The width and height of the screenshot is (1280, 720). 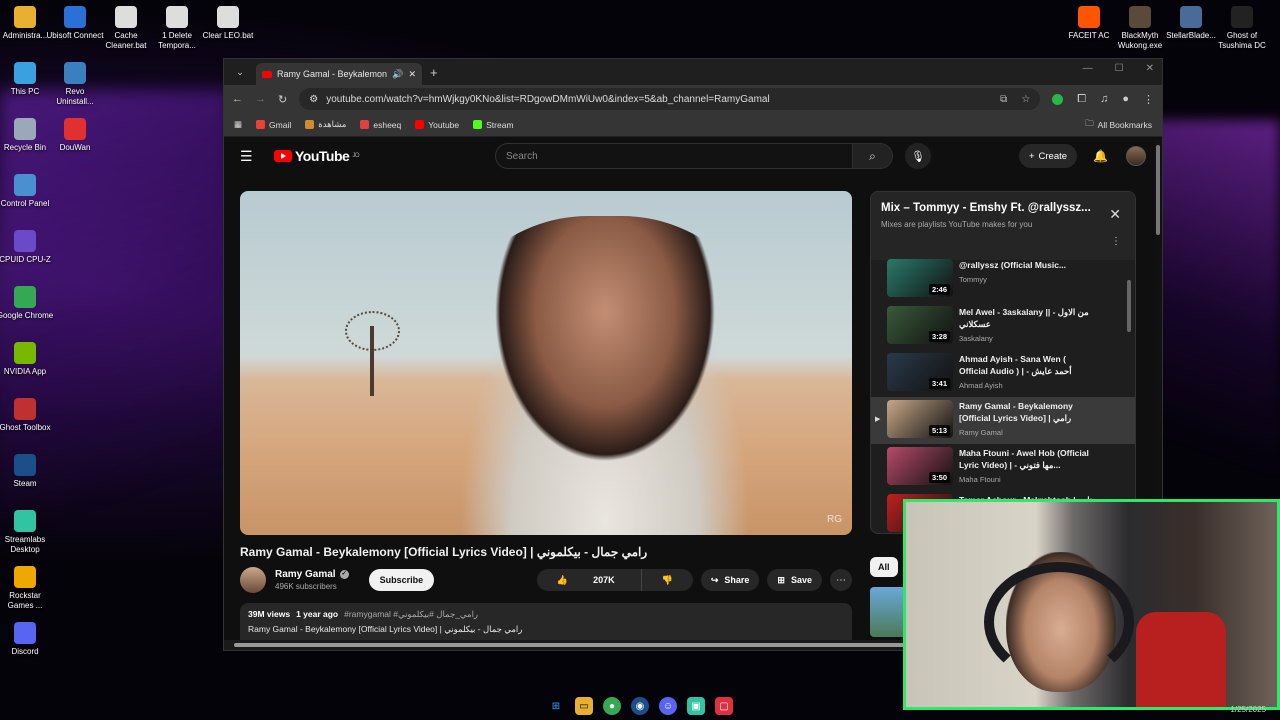 I want to click on bookmark-1: مشاهدة, so click(x=325, y=124).